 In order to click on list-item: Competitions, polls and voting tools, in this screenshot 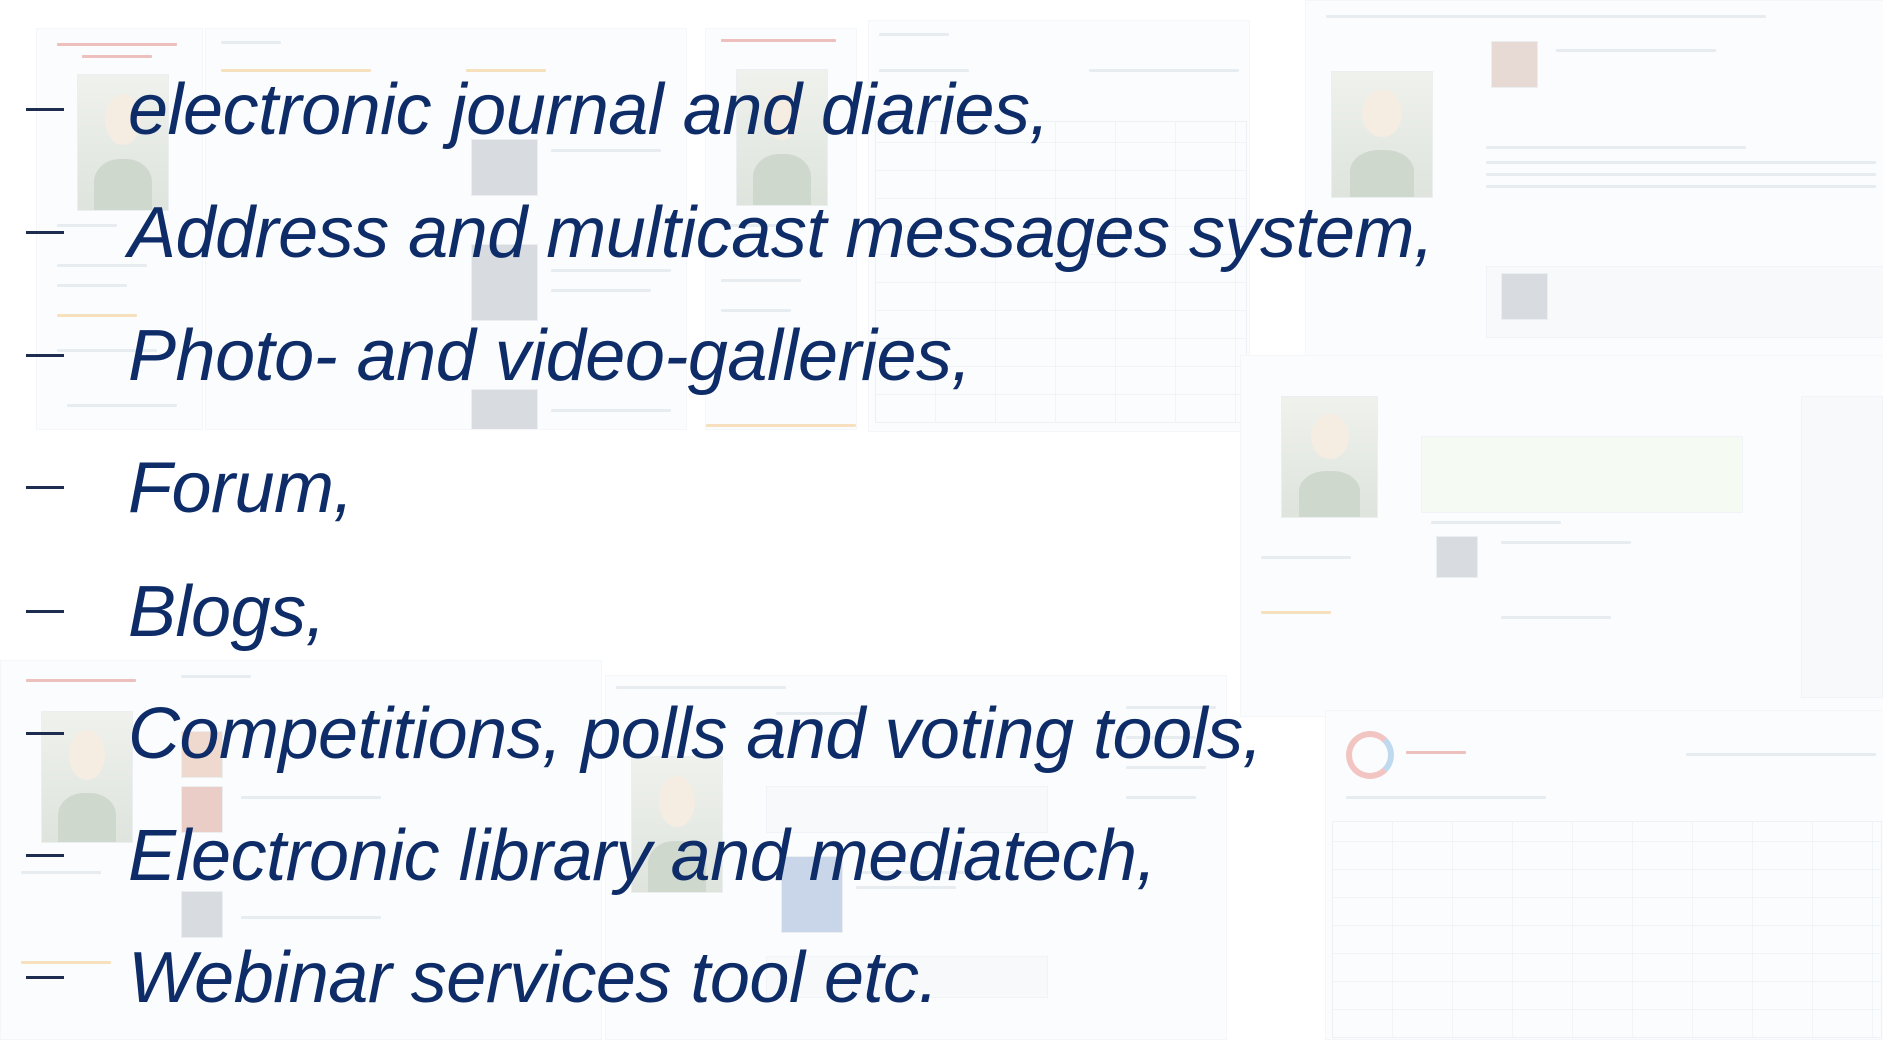, I will do `click(800, 734)`.